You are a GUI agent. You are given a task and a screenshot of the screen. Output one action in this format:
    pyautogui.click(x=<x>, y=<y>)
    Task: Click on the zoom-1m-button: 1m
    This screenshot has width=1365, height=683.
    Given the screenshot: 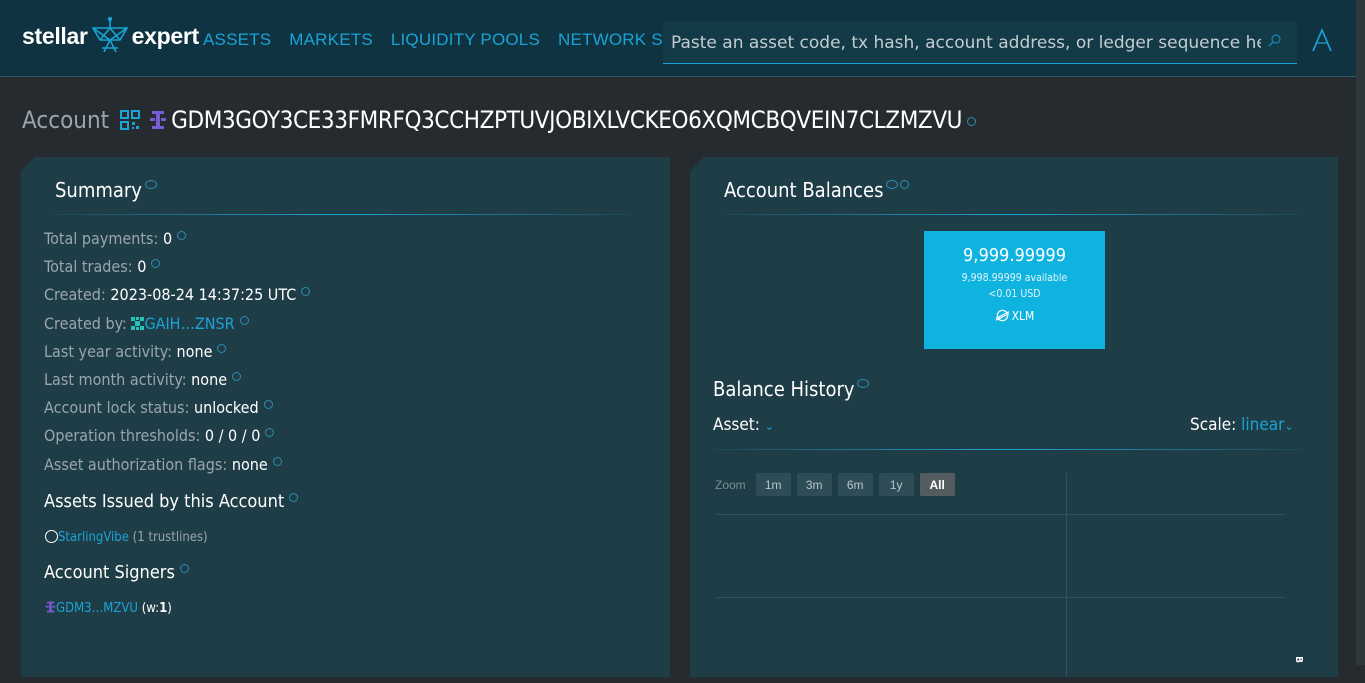 What is the action you would take?
    pyautogui.click(x=773, y=484)
    